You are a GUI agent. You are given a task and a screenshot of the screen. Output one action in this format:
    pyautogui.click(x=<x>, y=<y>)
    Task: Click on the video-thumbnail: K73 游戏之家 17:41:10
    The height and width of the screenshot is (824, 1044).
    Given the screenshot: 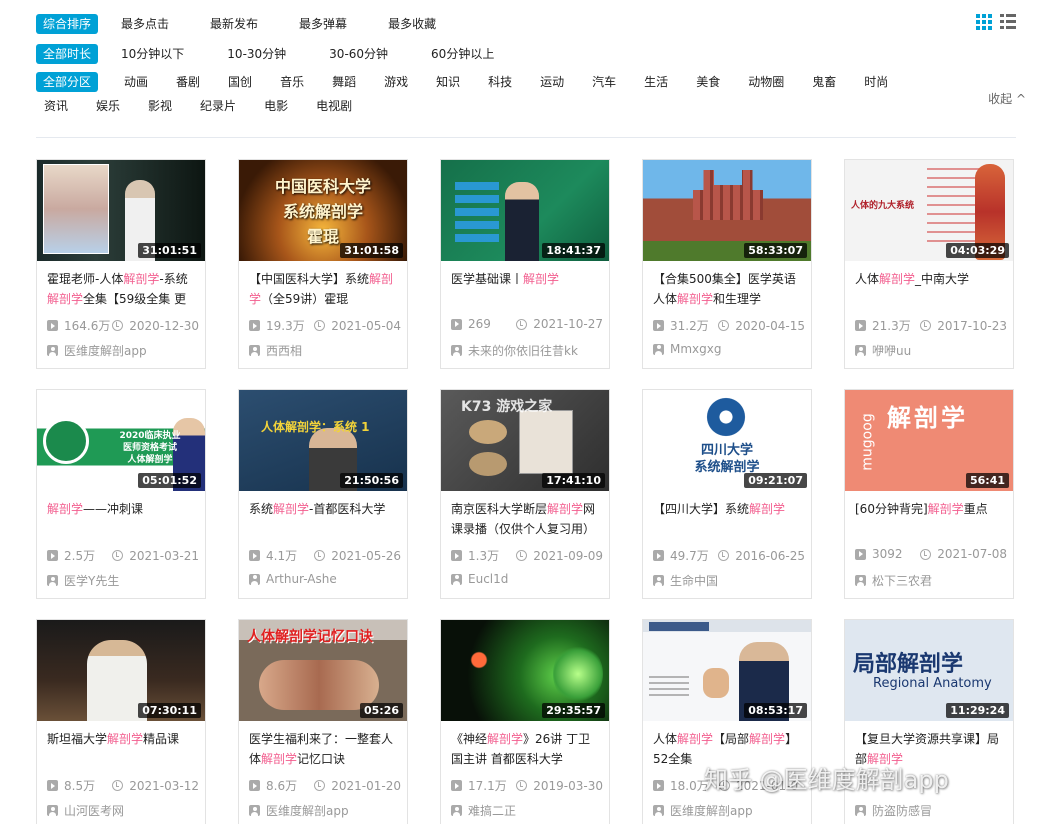 What is the action you would take?
    pyautogui.click(x=525, y=440)
    